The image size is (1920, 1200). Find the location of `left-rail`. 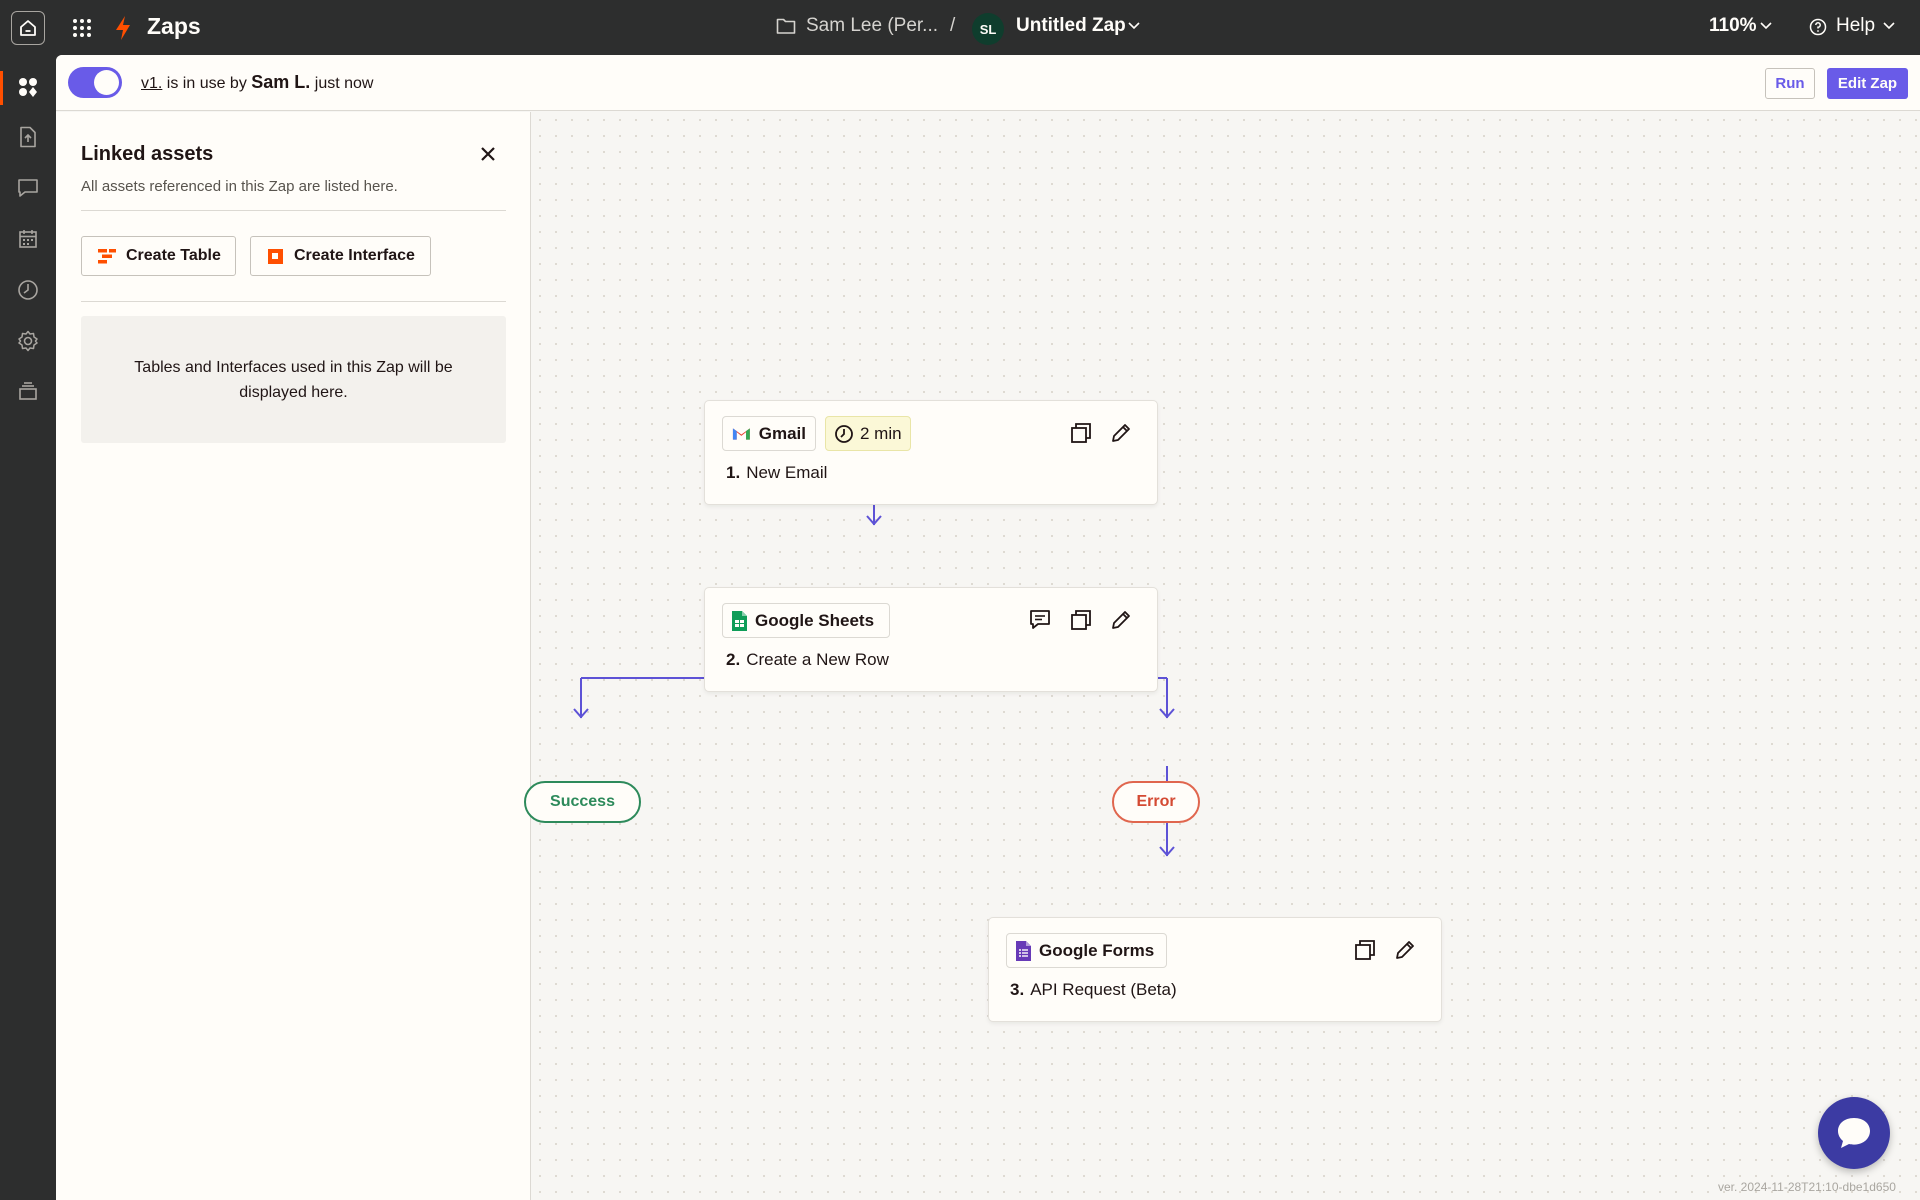

left-rail is located at coordinates (28, 627).